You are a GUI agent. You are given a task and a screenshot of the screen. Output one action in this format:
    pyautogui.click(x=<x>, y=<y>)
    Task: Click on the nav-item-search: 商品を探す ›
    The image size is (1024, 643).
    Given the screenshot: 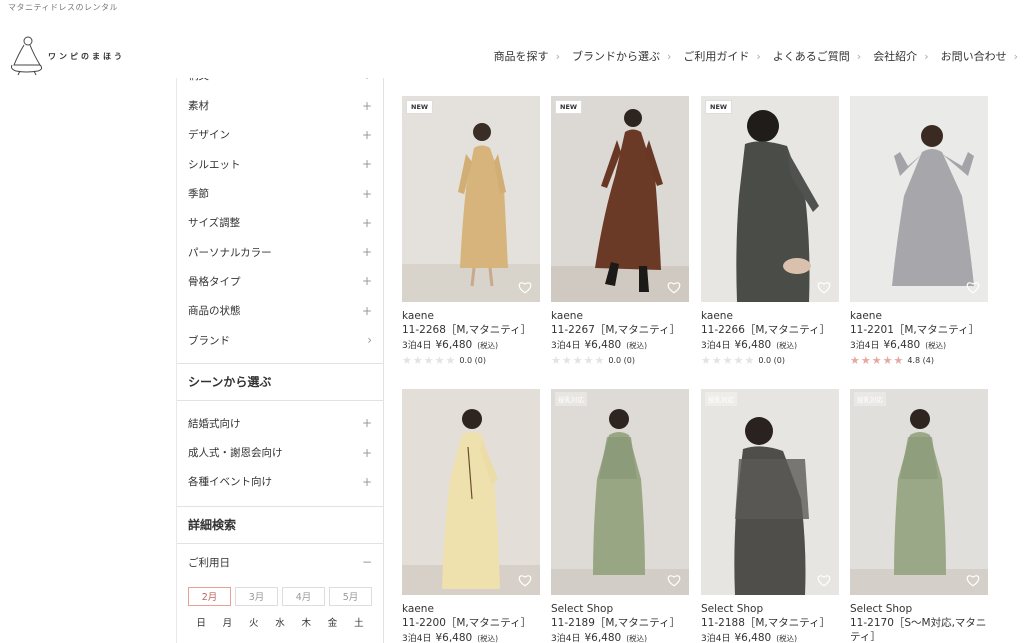 What is the action you would take?
    pyautogui.click(x=527, y=56)
    